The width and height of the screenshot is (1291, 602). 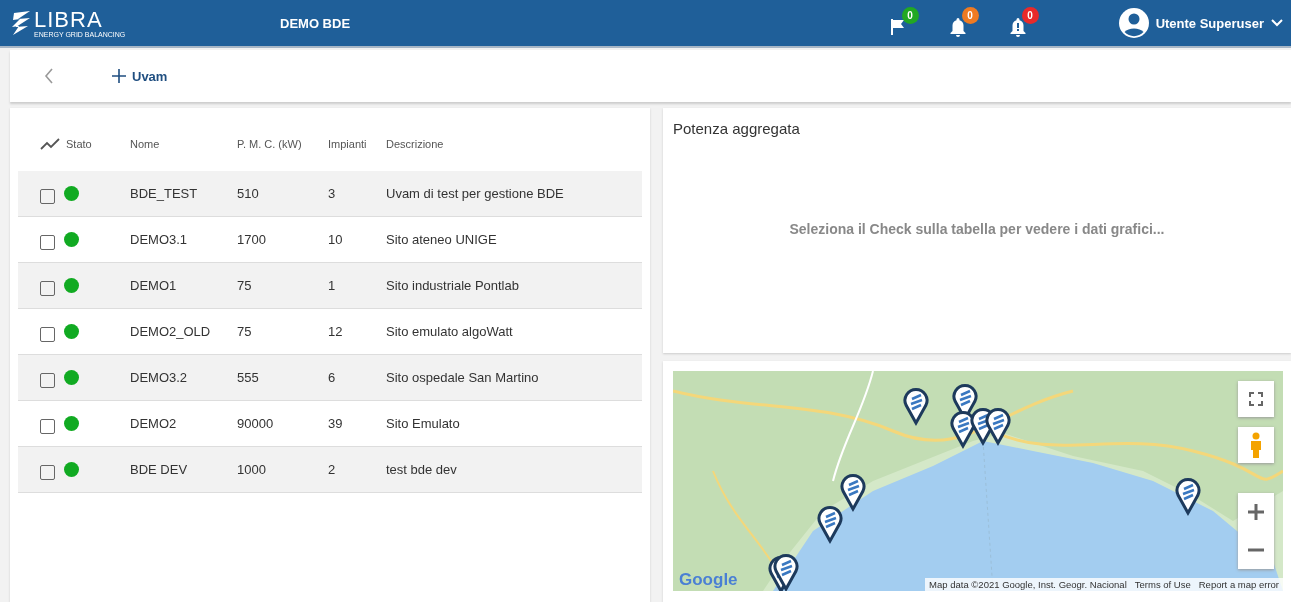 I want to click on bell-alert-icon, so click(x=1017, y=26).